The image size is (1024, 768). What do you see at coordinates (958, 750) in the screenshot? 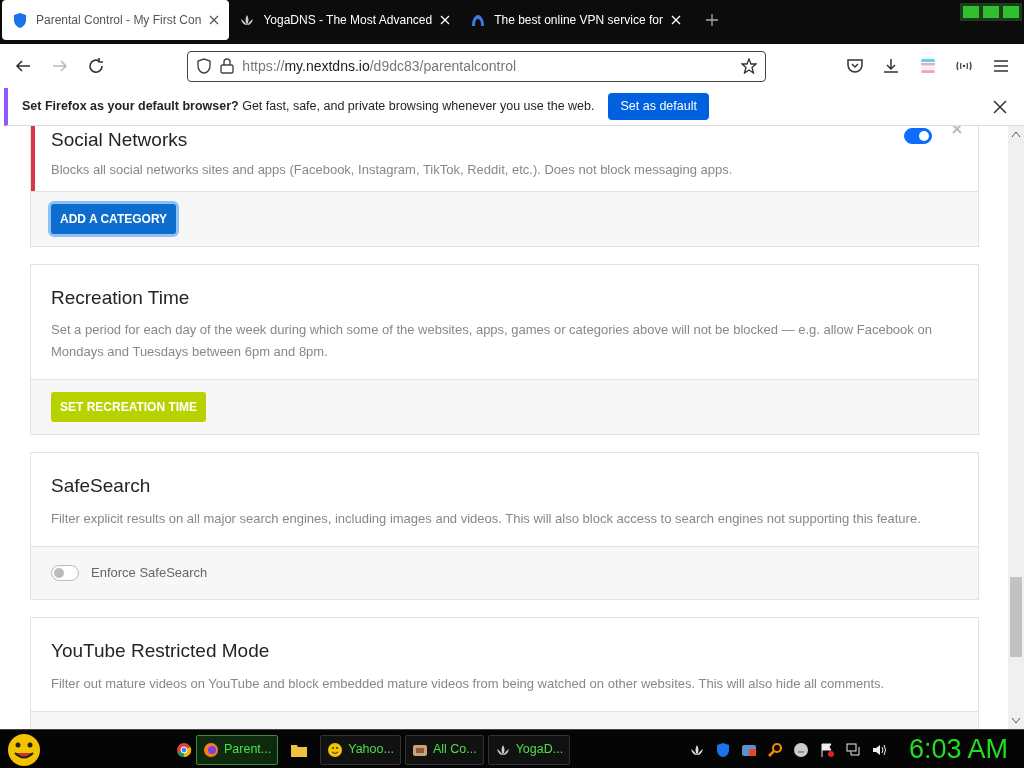
I see `clock-text: 6:03 AM` at bounding box center [958, 750].